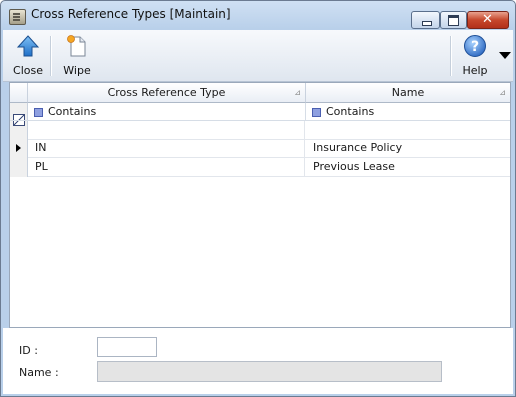 This screenshot has height=397, width=516. What do you see at coordinates (76, 46) in the screenshot?
I see `new-document-icon` at bounding box center [76, 46].